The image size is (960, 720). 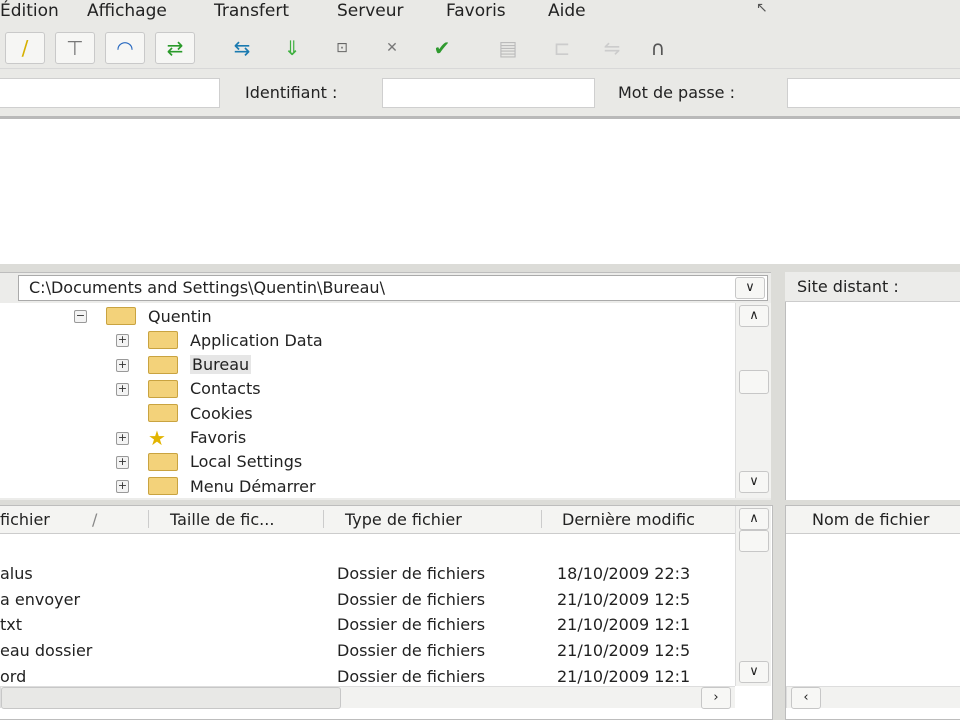 I want to click on reconnect-icon: ✔, so click(x=442, y=48).